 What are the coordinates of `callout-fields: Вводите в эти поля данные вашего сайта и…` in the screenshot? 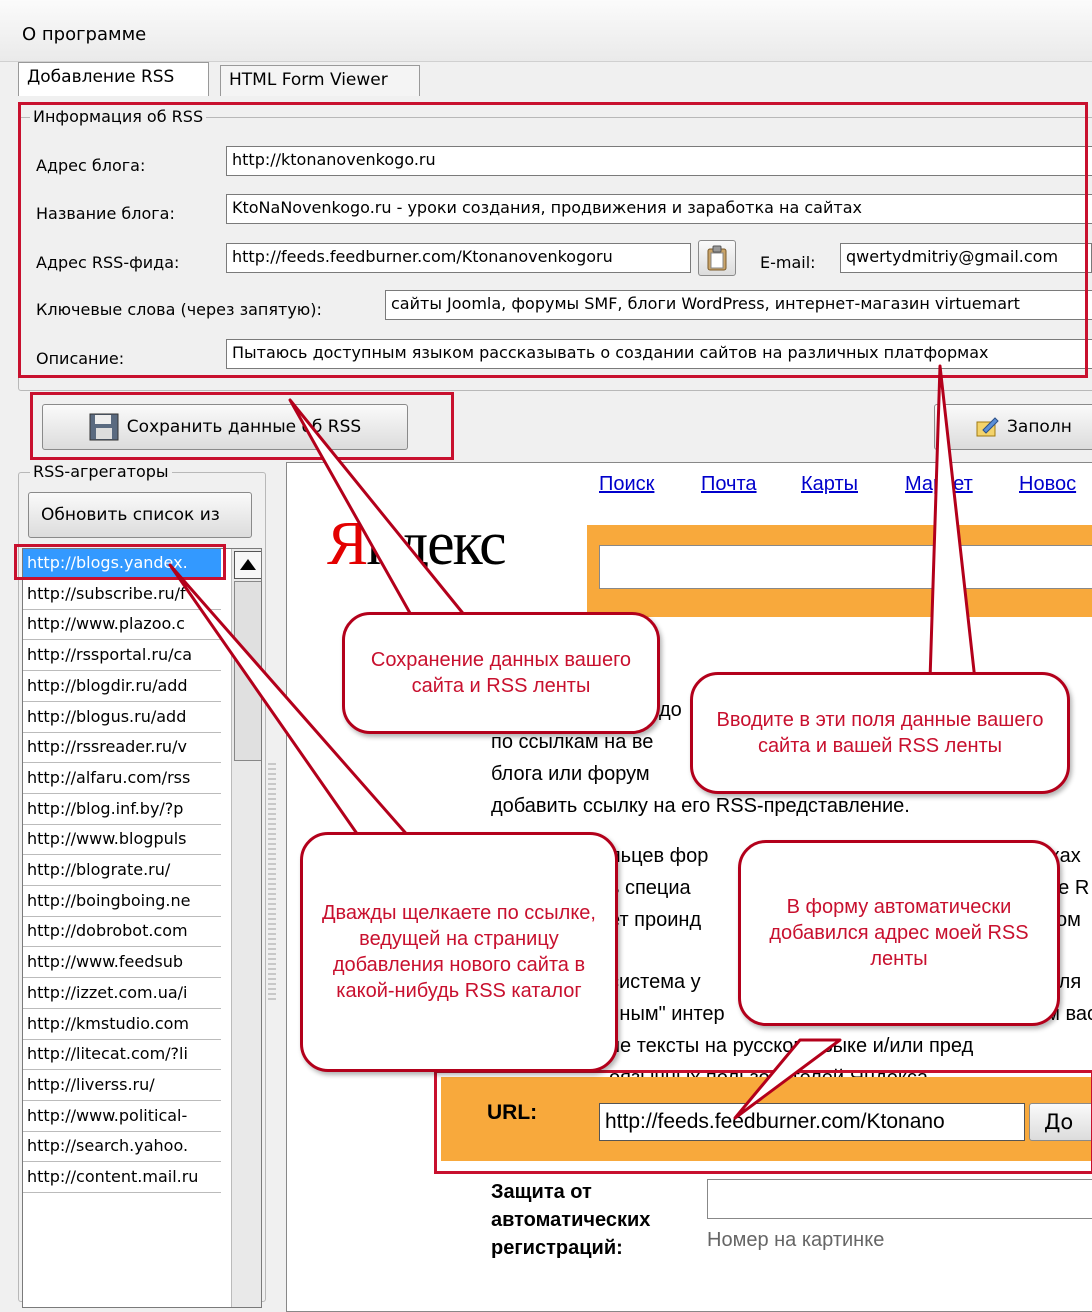 It's located at (880, 733).